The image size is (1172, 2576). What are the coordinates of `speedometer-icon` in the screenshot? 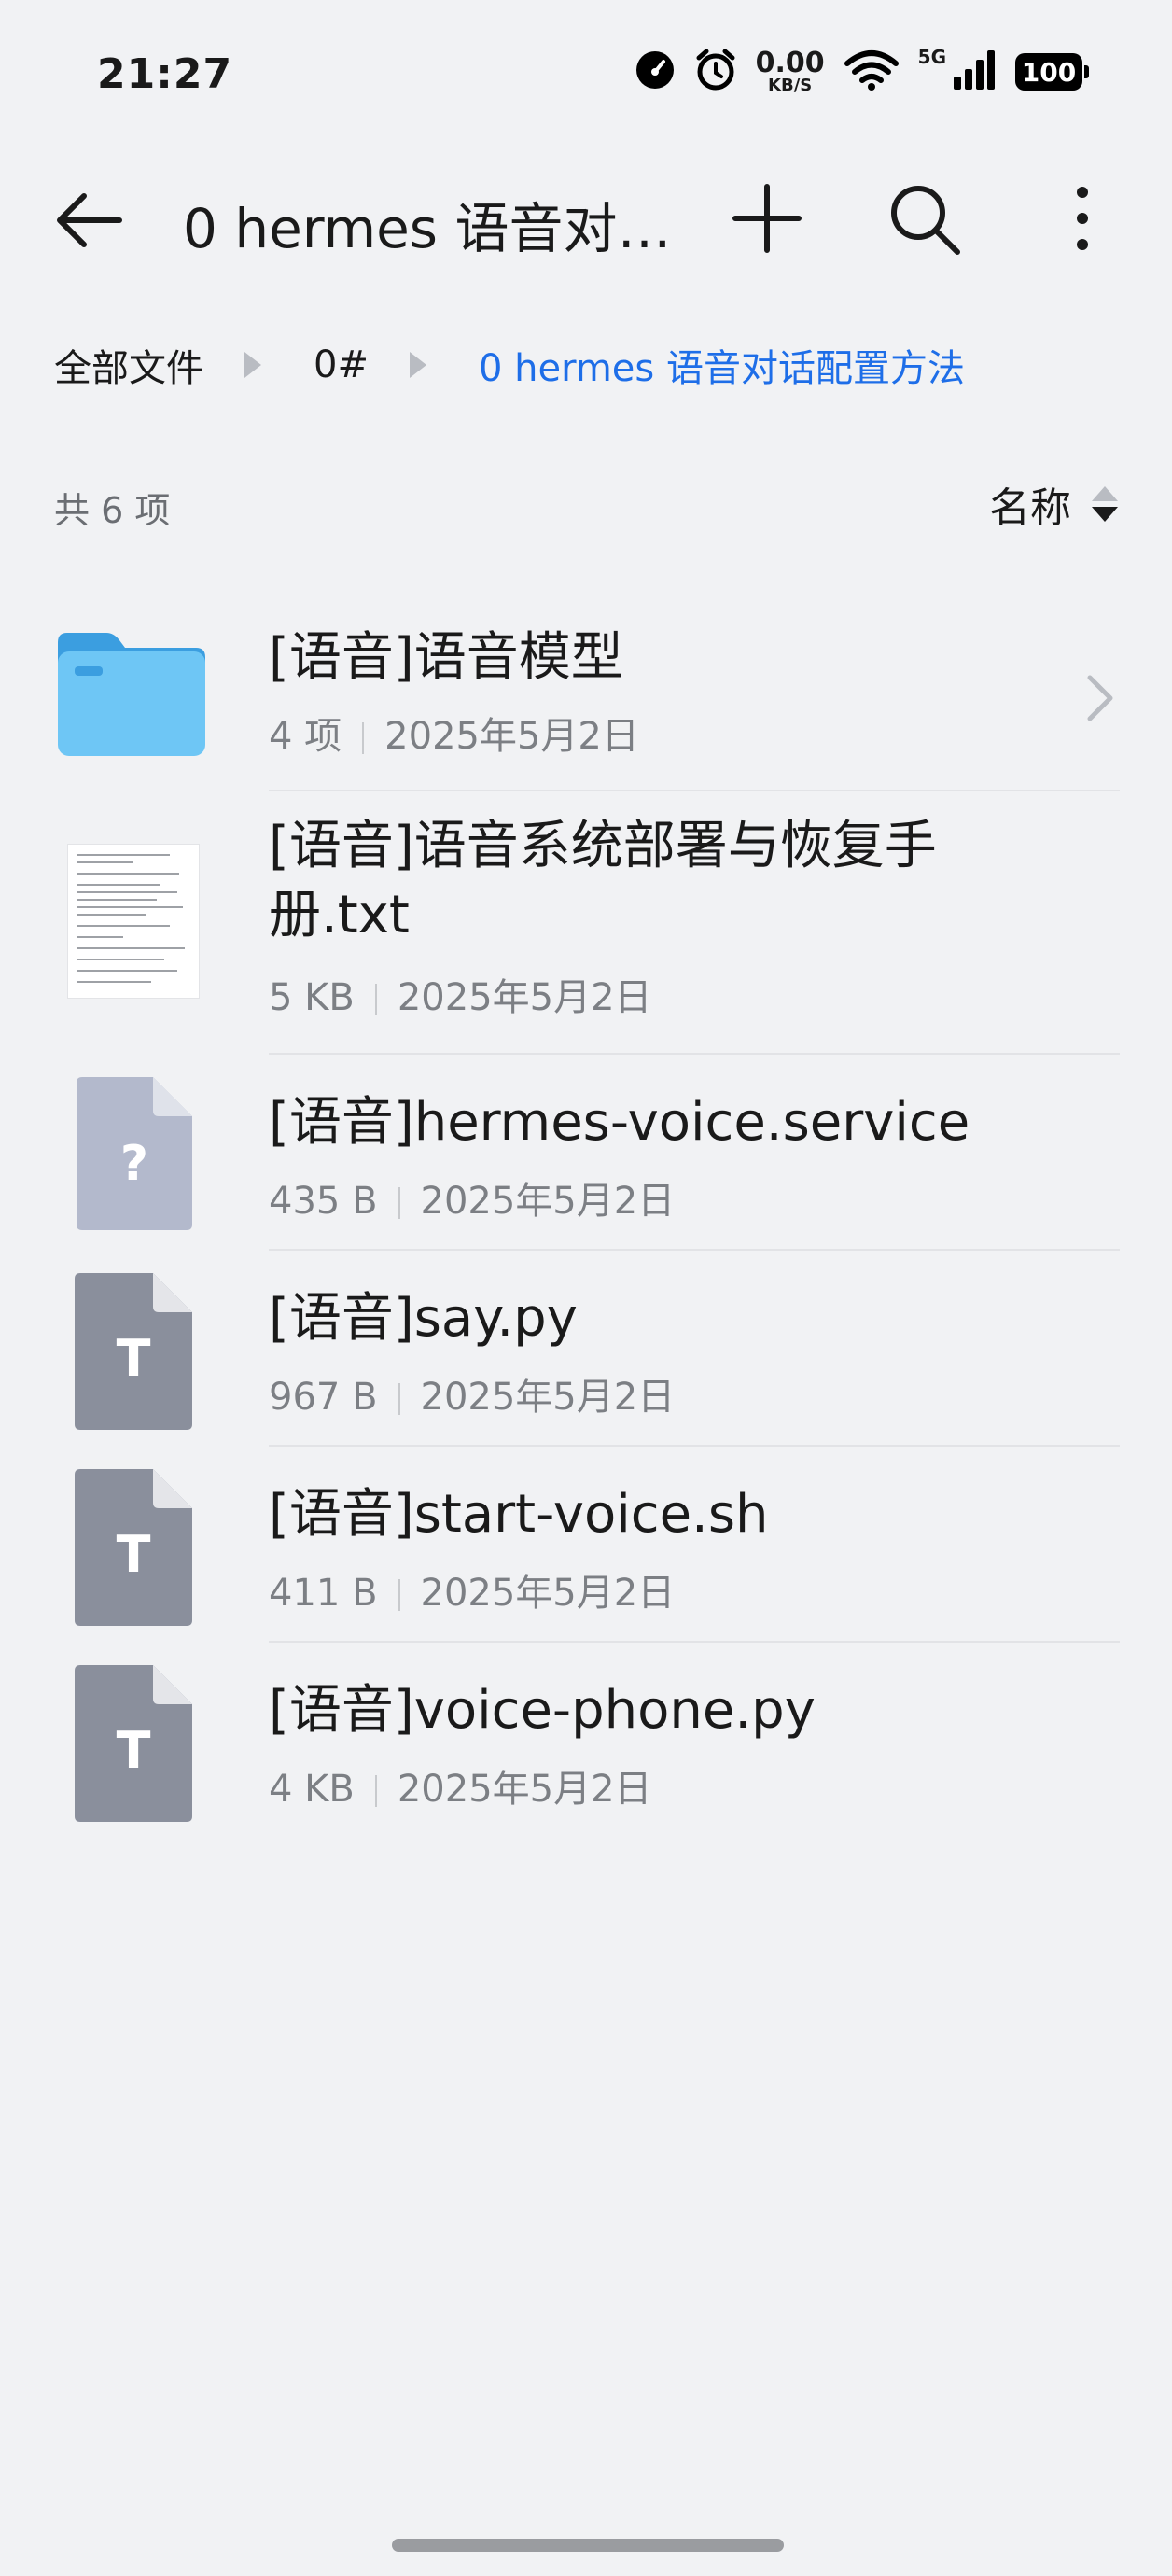 It's located at (655, 71).